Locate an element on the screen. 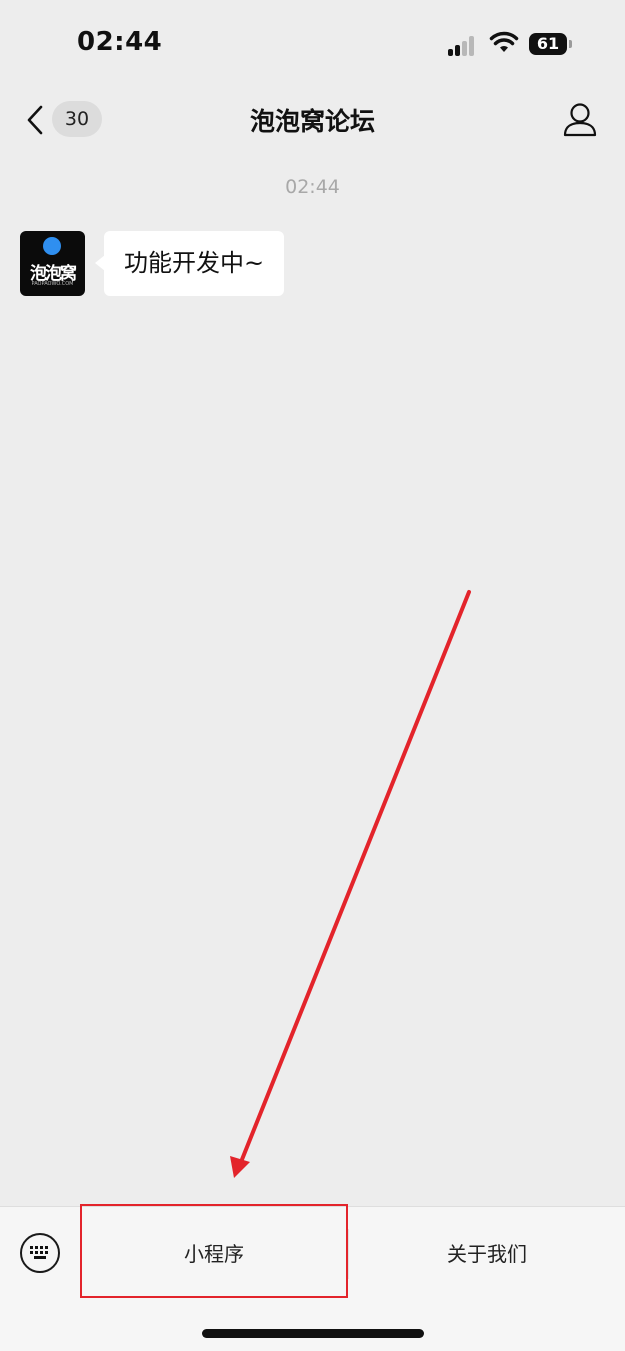 This screenshot has width=625, height=1351. person-icon is located at coordinates (580, 120).